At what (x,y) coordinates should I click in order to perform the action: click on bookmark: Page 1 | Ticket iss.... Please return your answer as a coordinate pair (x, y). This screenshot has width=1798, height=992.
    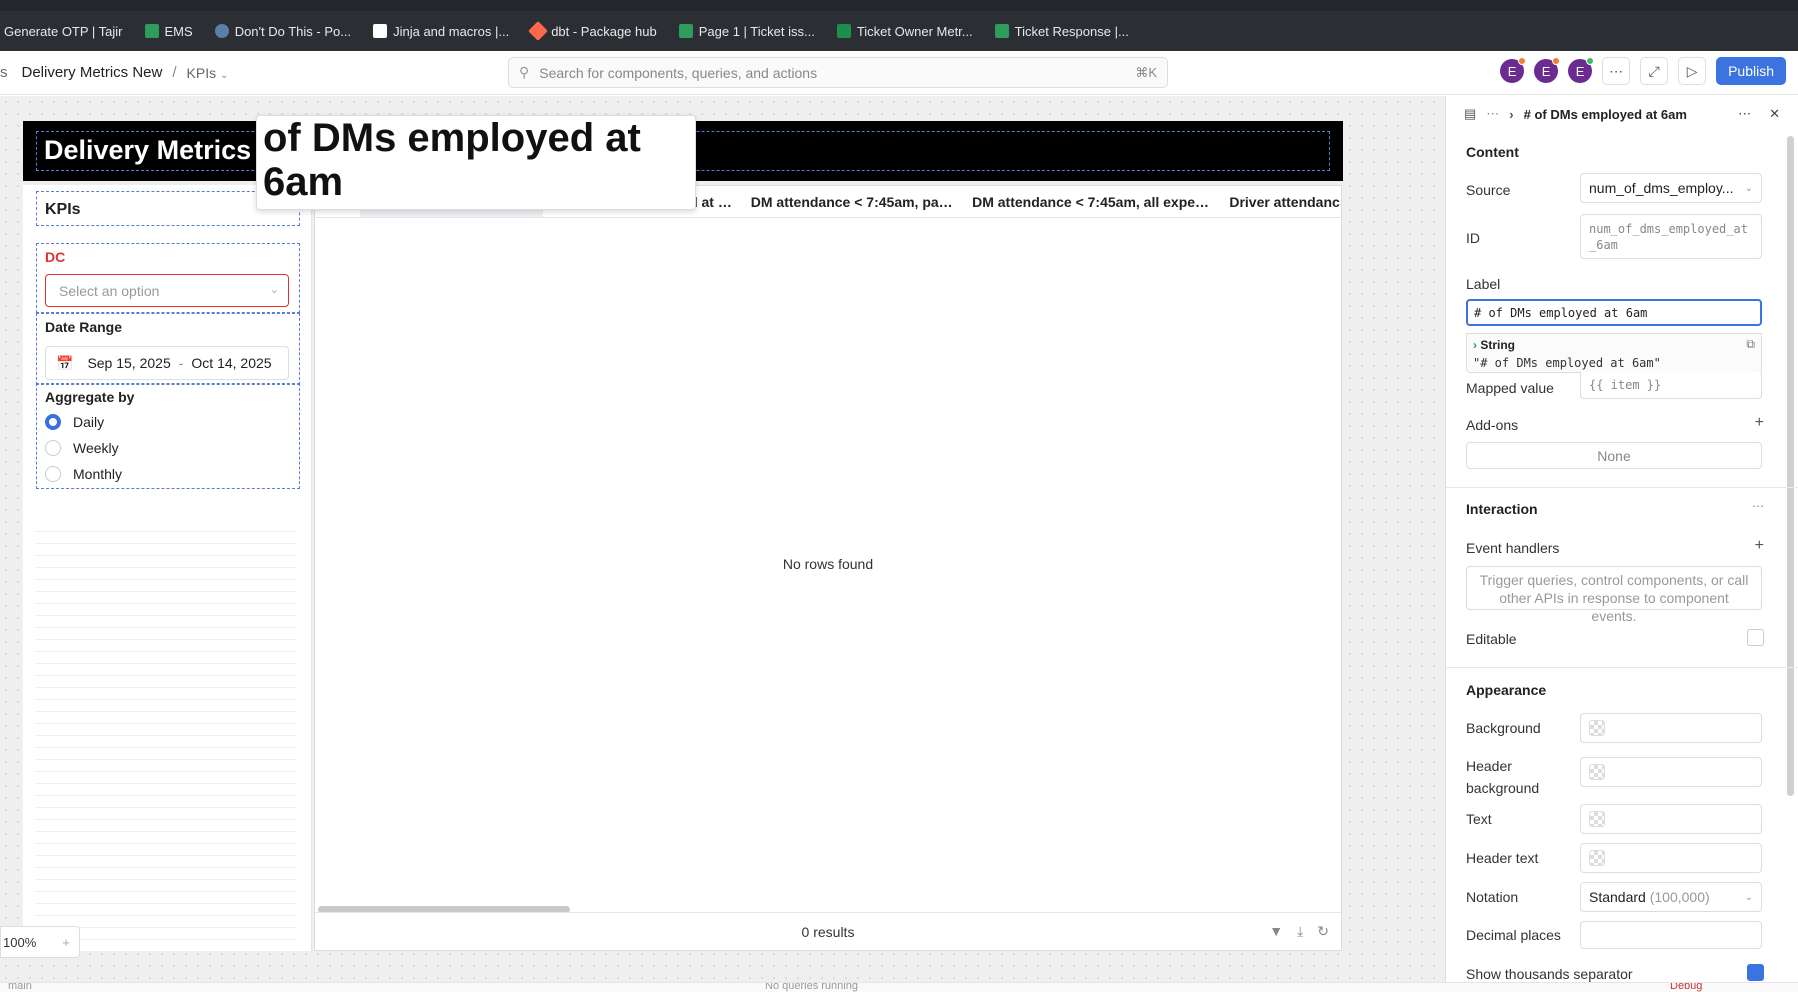
    Looking at the image, I should click on (746, 31).